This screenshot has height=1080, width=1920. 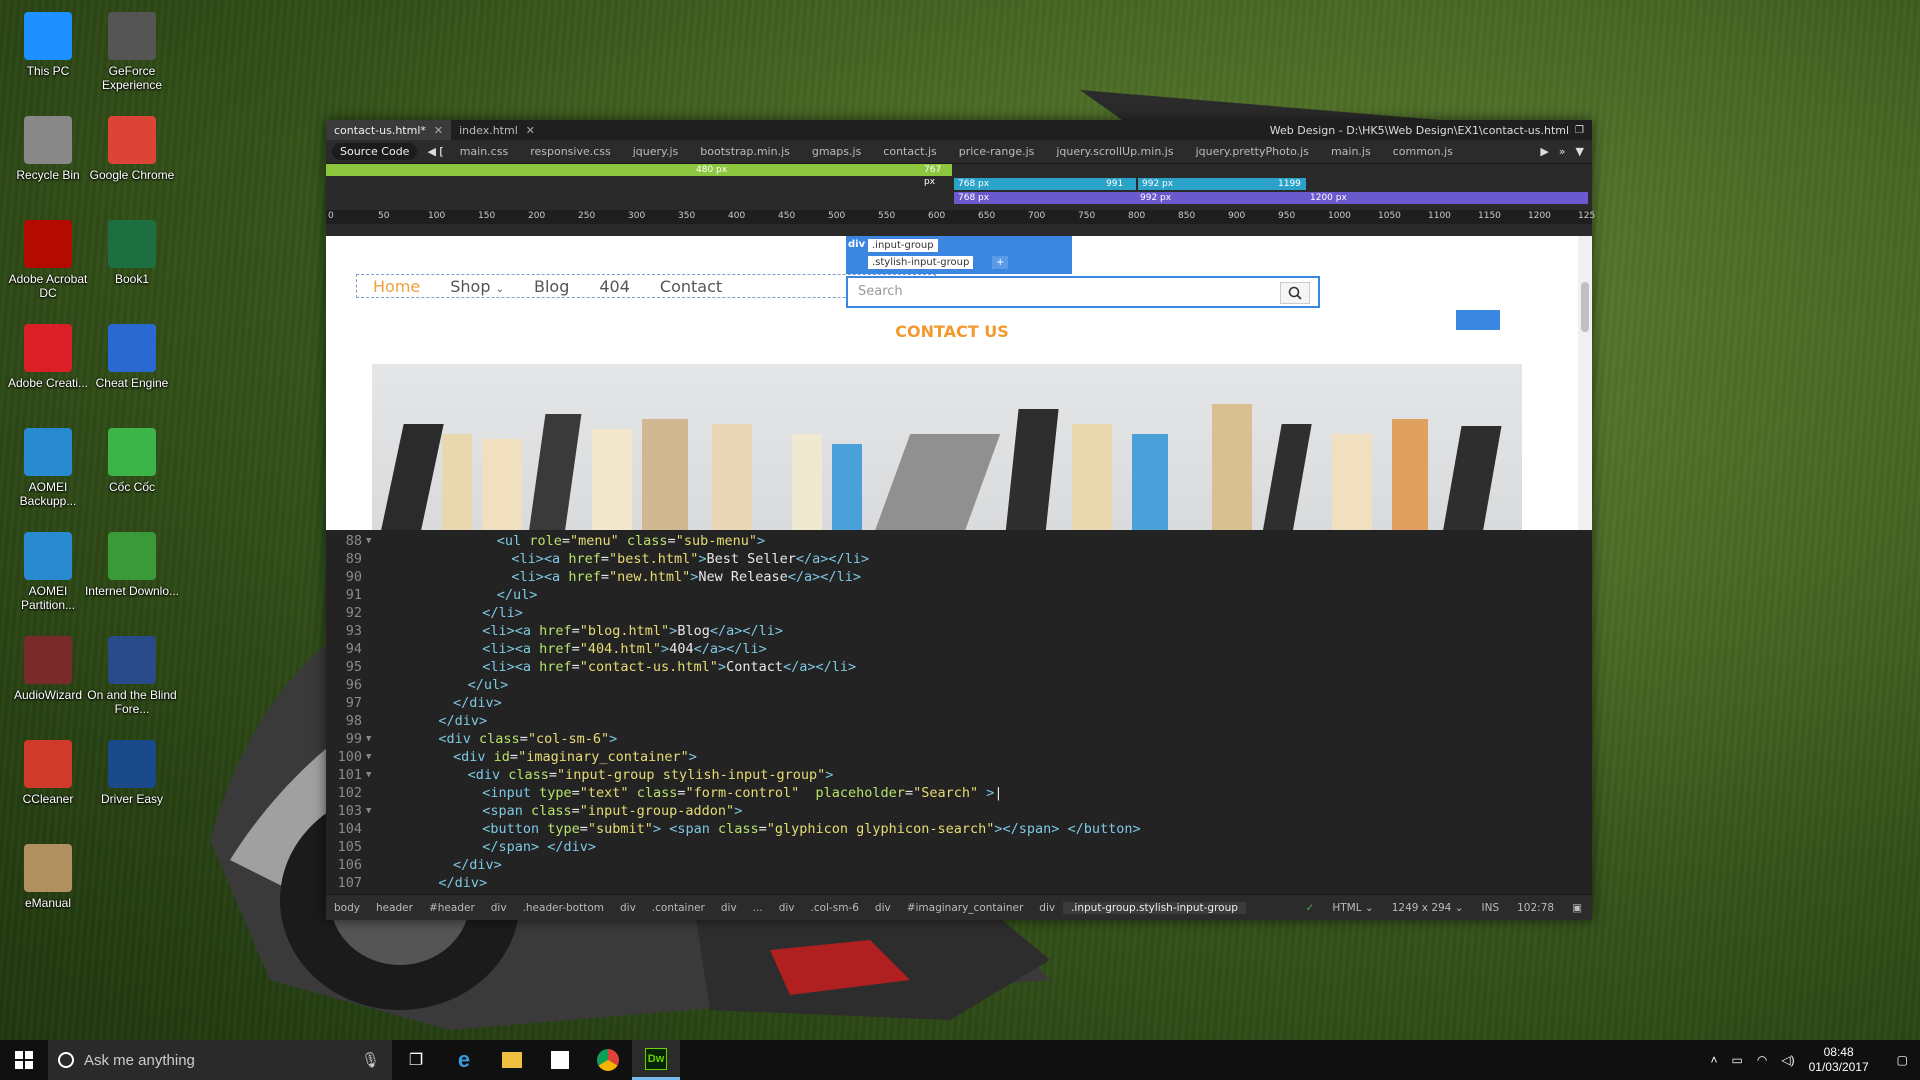 I want to click on media-query-min-768: 768 px 992 px 1200 px, so click(x=1271, y=198).